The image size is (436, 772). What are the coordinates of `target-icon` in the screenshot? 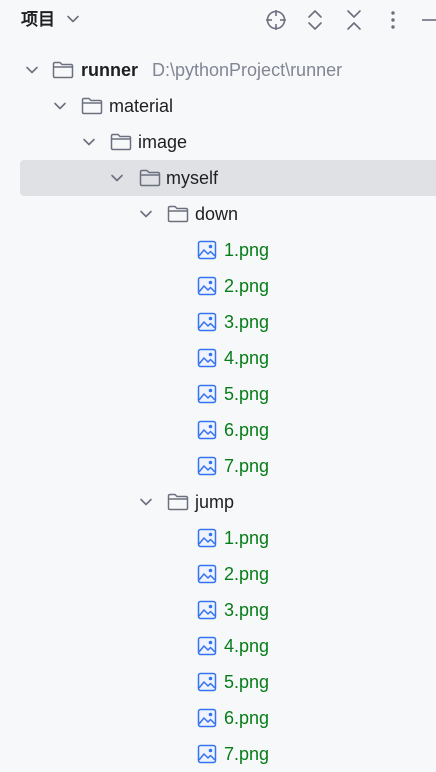 It's located at (276, 20).